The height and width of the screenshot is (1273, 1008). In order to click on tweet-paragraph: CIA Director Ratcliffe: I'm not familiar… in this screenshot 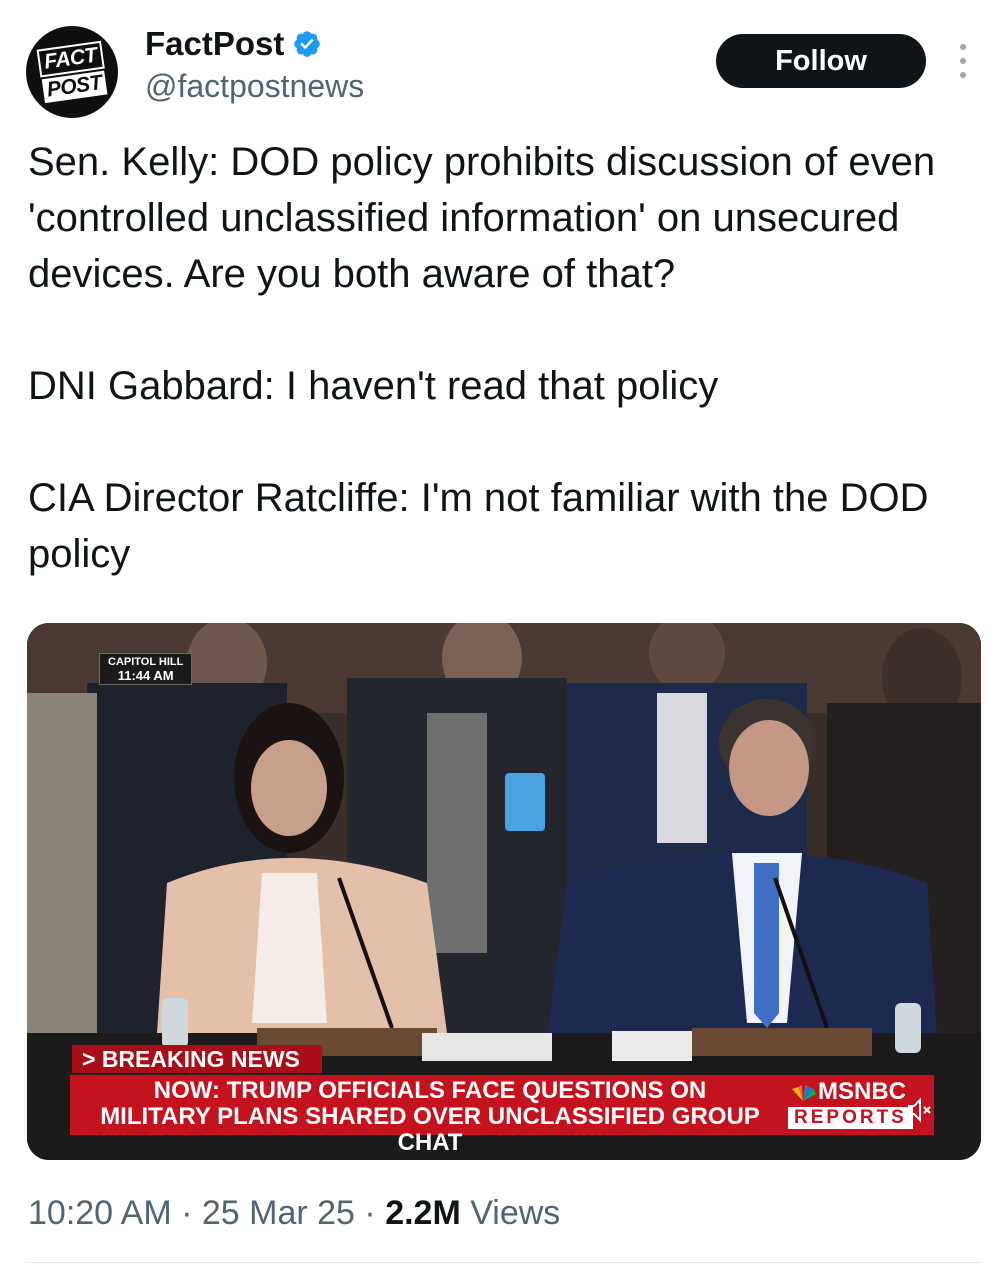, I will do `click(478, 526)`.